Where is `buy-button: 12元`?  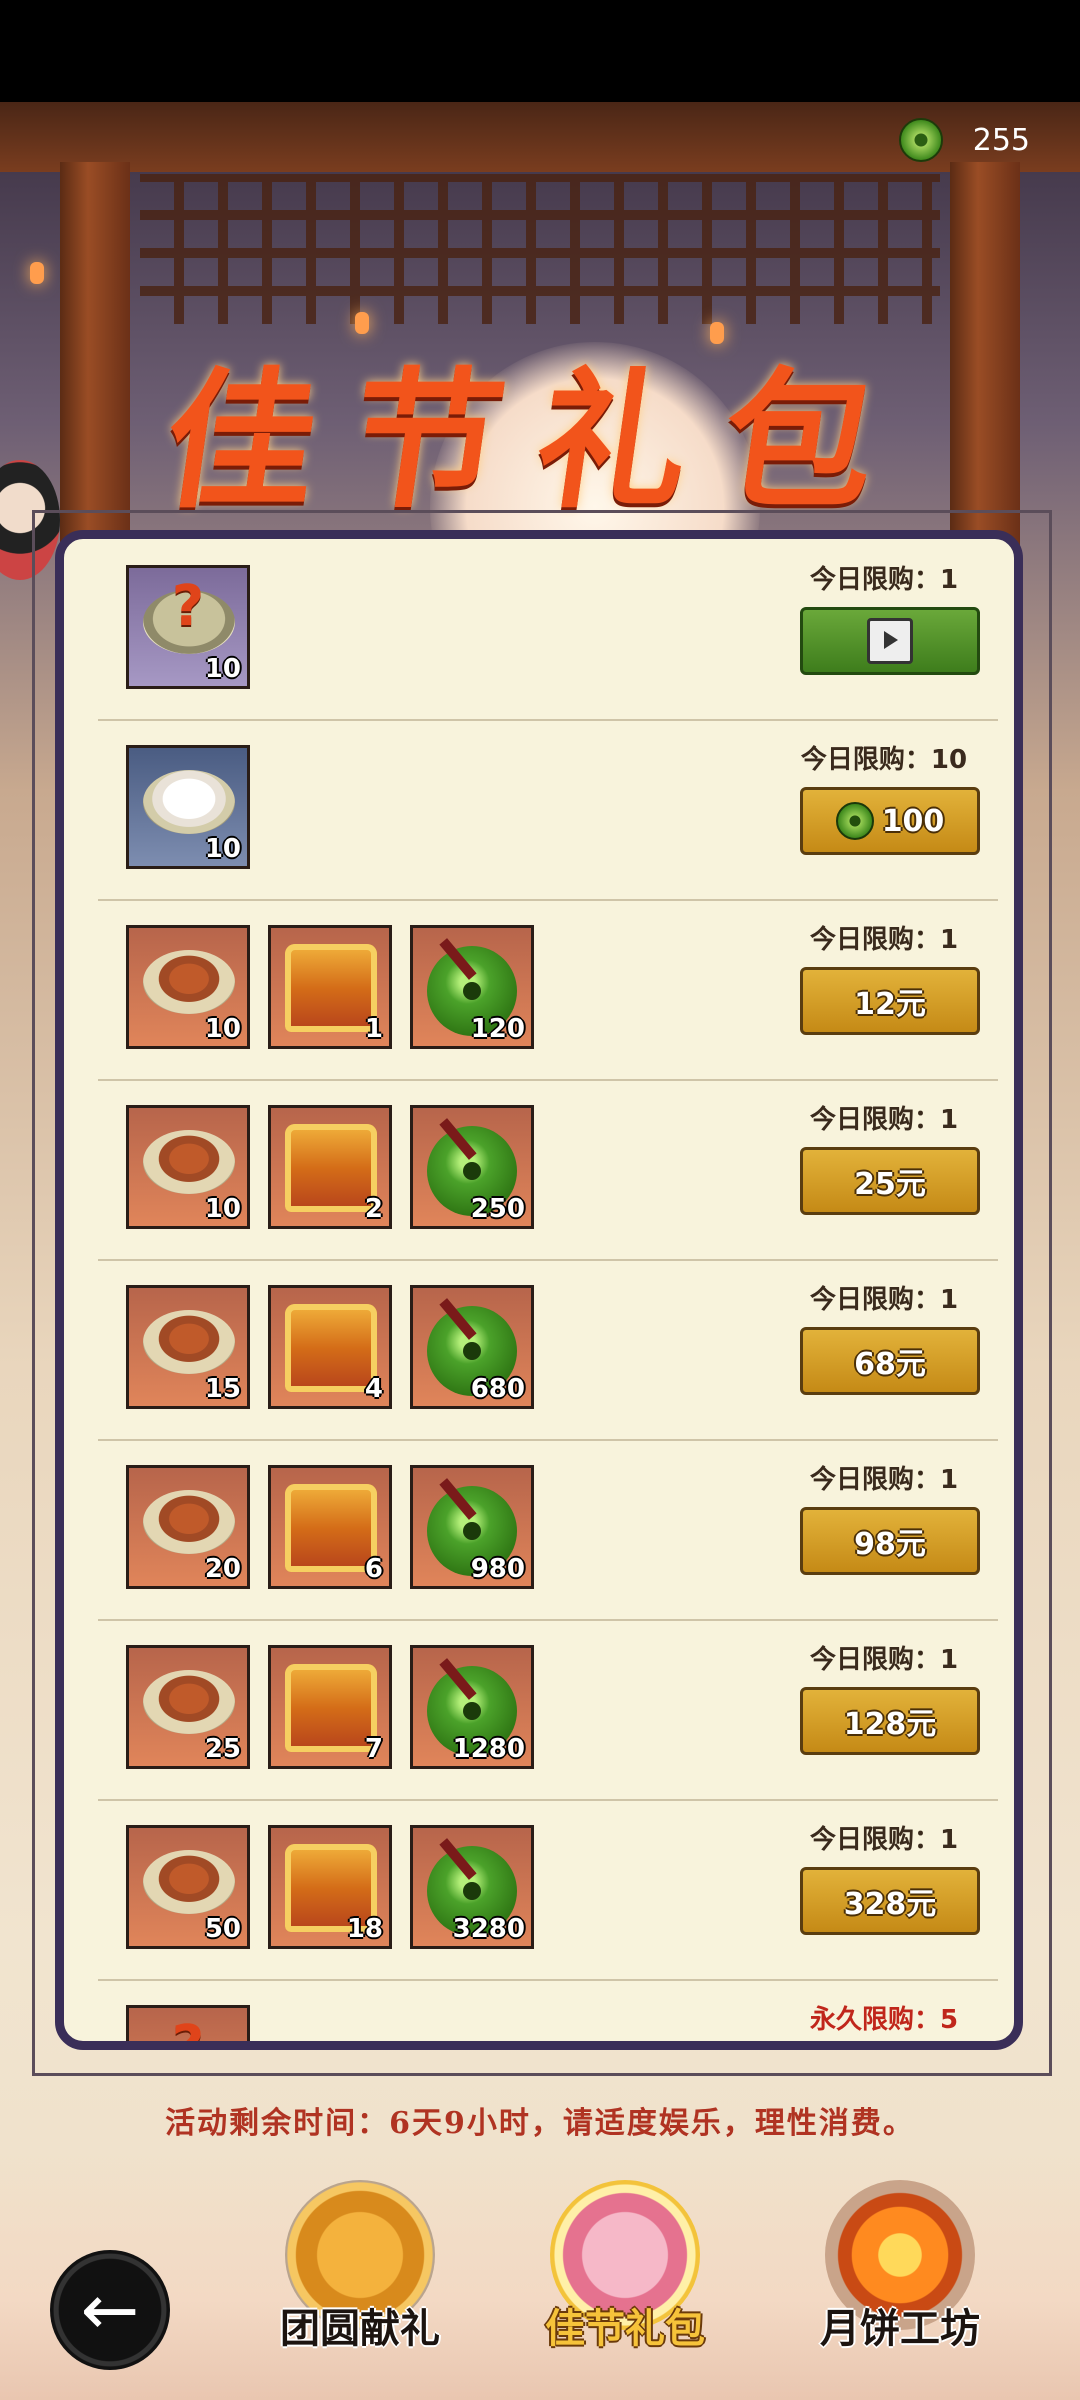 buy-button: 12元 is located at coordinates (890, 1001).